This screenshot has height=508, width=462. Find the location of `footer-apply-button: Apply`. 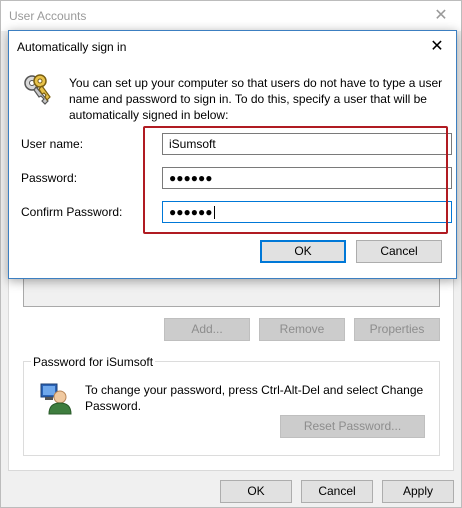

footer-apply-button: Apply is located at coordinates (418, 491).